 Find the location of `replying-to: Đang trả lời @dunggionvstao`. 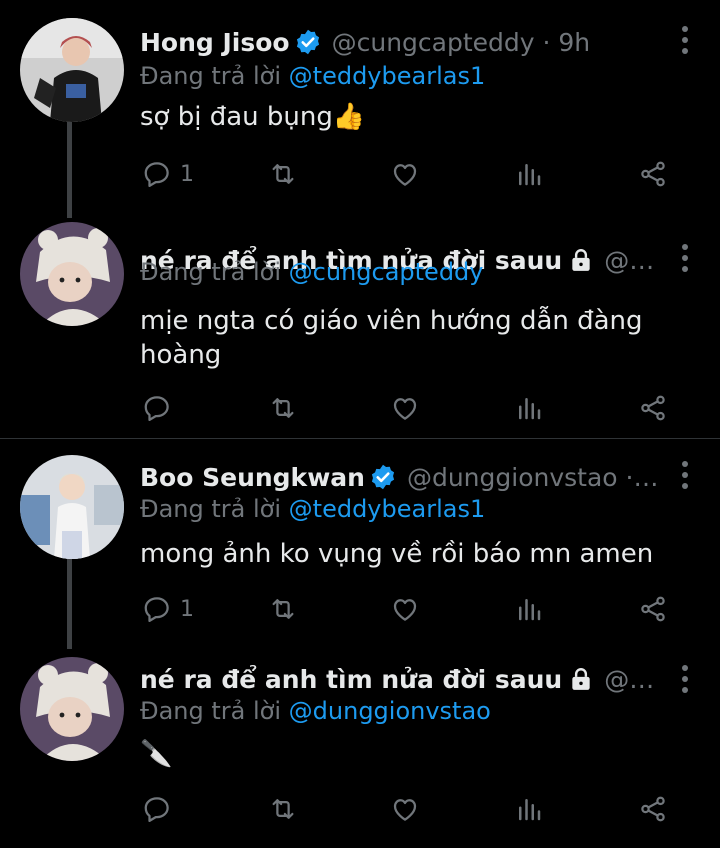

replying-to: Đang trả lời @dunggionvstao is located at coordinates (315, 711).